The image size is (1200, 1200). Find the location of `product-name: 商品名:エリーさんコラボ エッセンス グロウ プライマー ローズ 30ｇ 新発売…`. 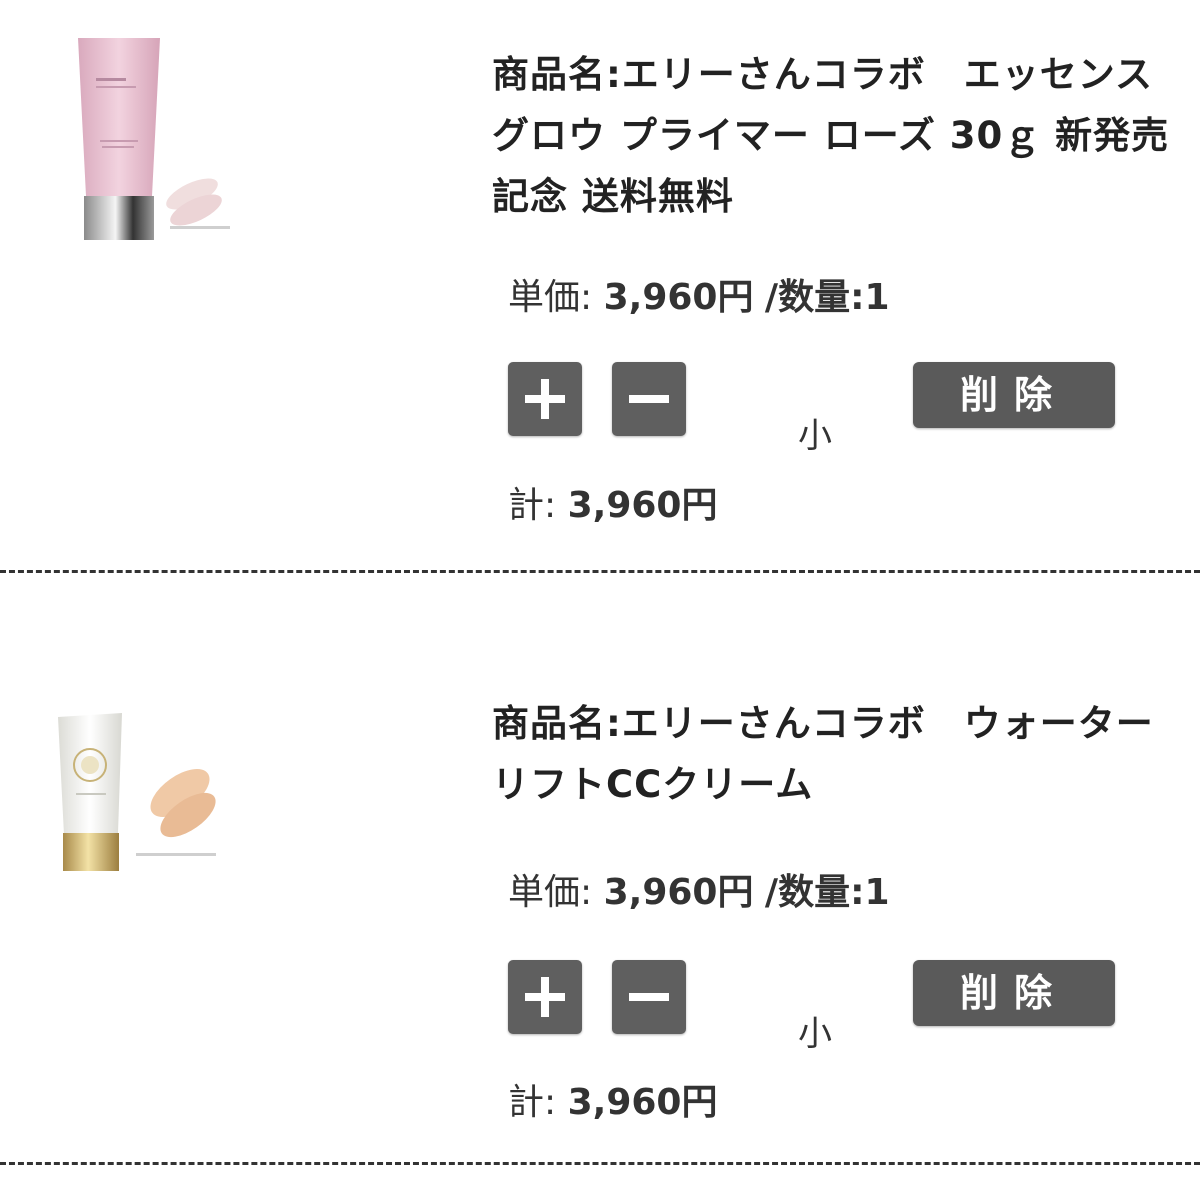

product-name: 商品名:エリーさんコラボ エッセンス グロウ プライマー ローズ 30ｇ 新発売… is located at coordinates (837, 135).